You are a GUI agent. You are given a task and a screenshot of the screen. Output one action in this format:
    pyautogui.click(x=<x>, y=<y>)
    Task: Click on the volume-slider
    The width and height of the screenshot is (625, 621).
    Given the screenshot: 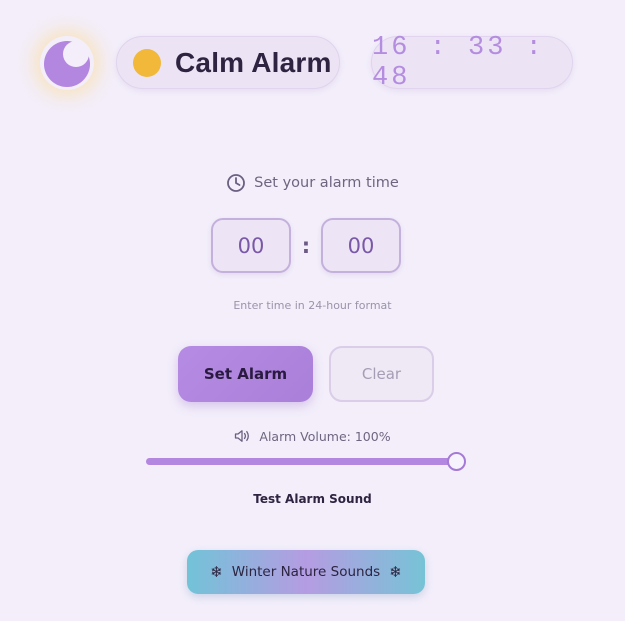 What is the action you would take?
    pyautogui.click(x=301, y=461)
    